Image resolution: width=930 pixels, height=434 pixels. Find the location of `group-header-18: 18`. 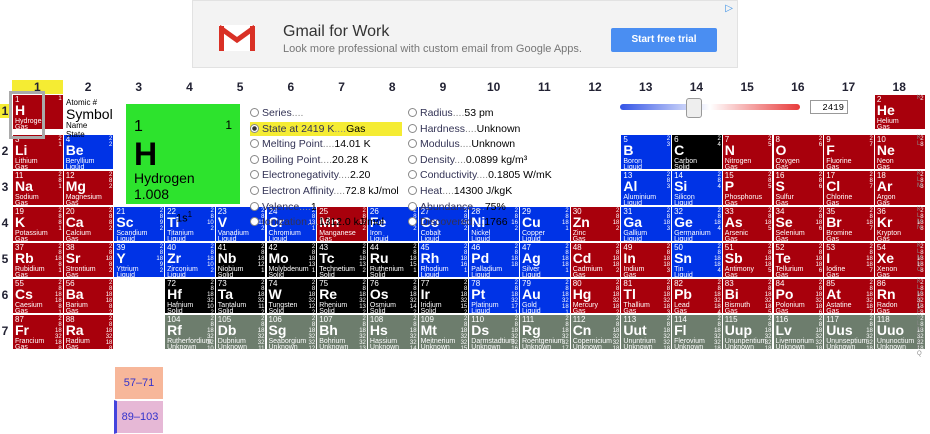

group-header-18: 18 is located at coordinates (899, 87).